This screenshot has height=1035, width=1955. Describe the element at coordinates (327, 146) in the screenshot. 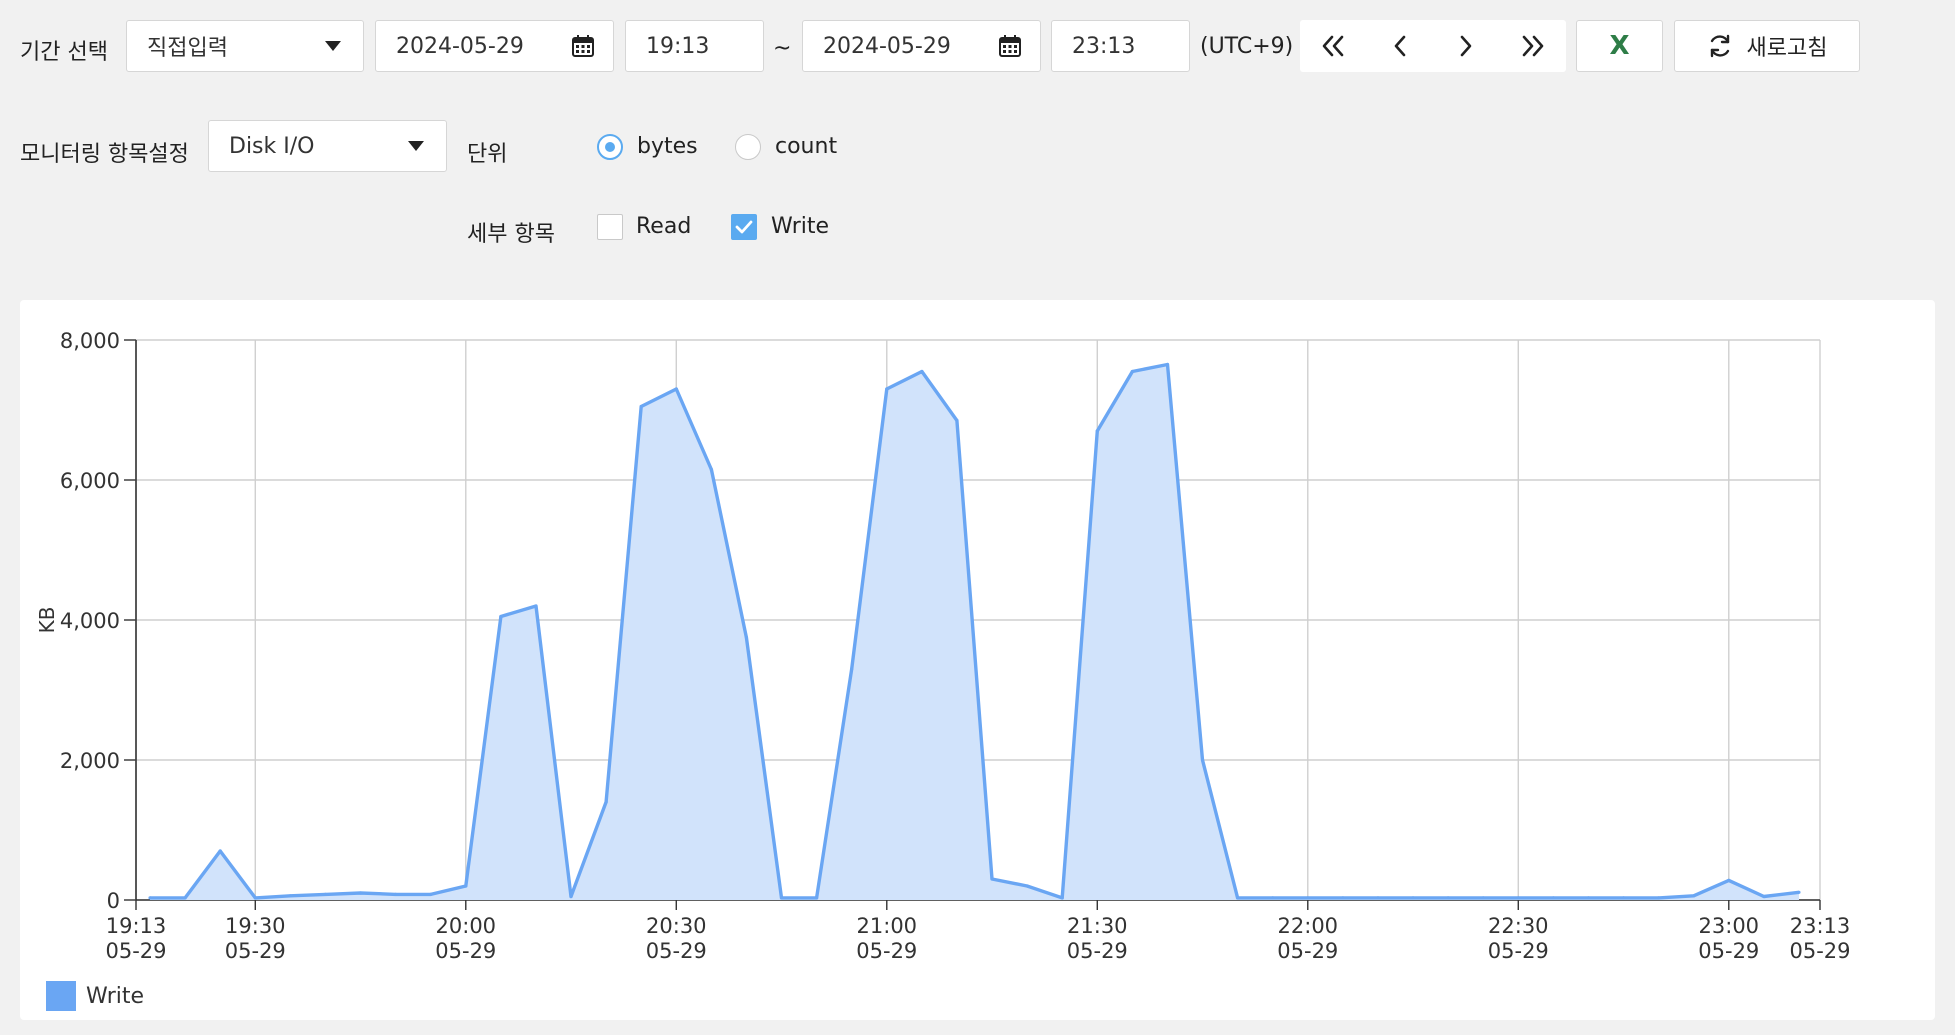

I see `monitoring-item-select: Disk I/O` at that location.